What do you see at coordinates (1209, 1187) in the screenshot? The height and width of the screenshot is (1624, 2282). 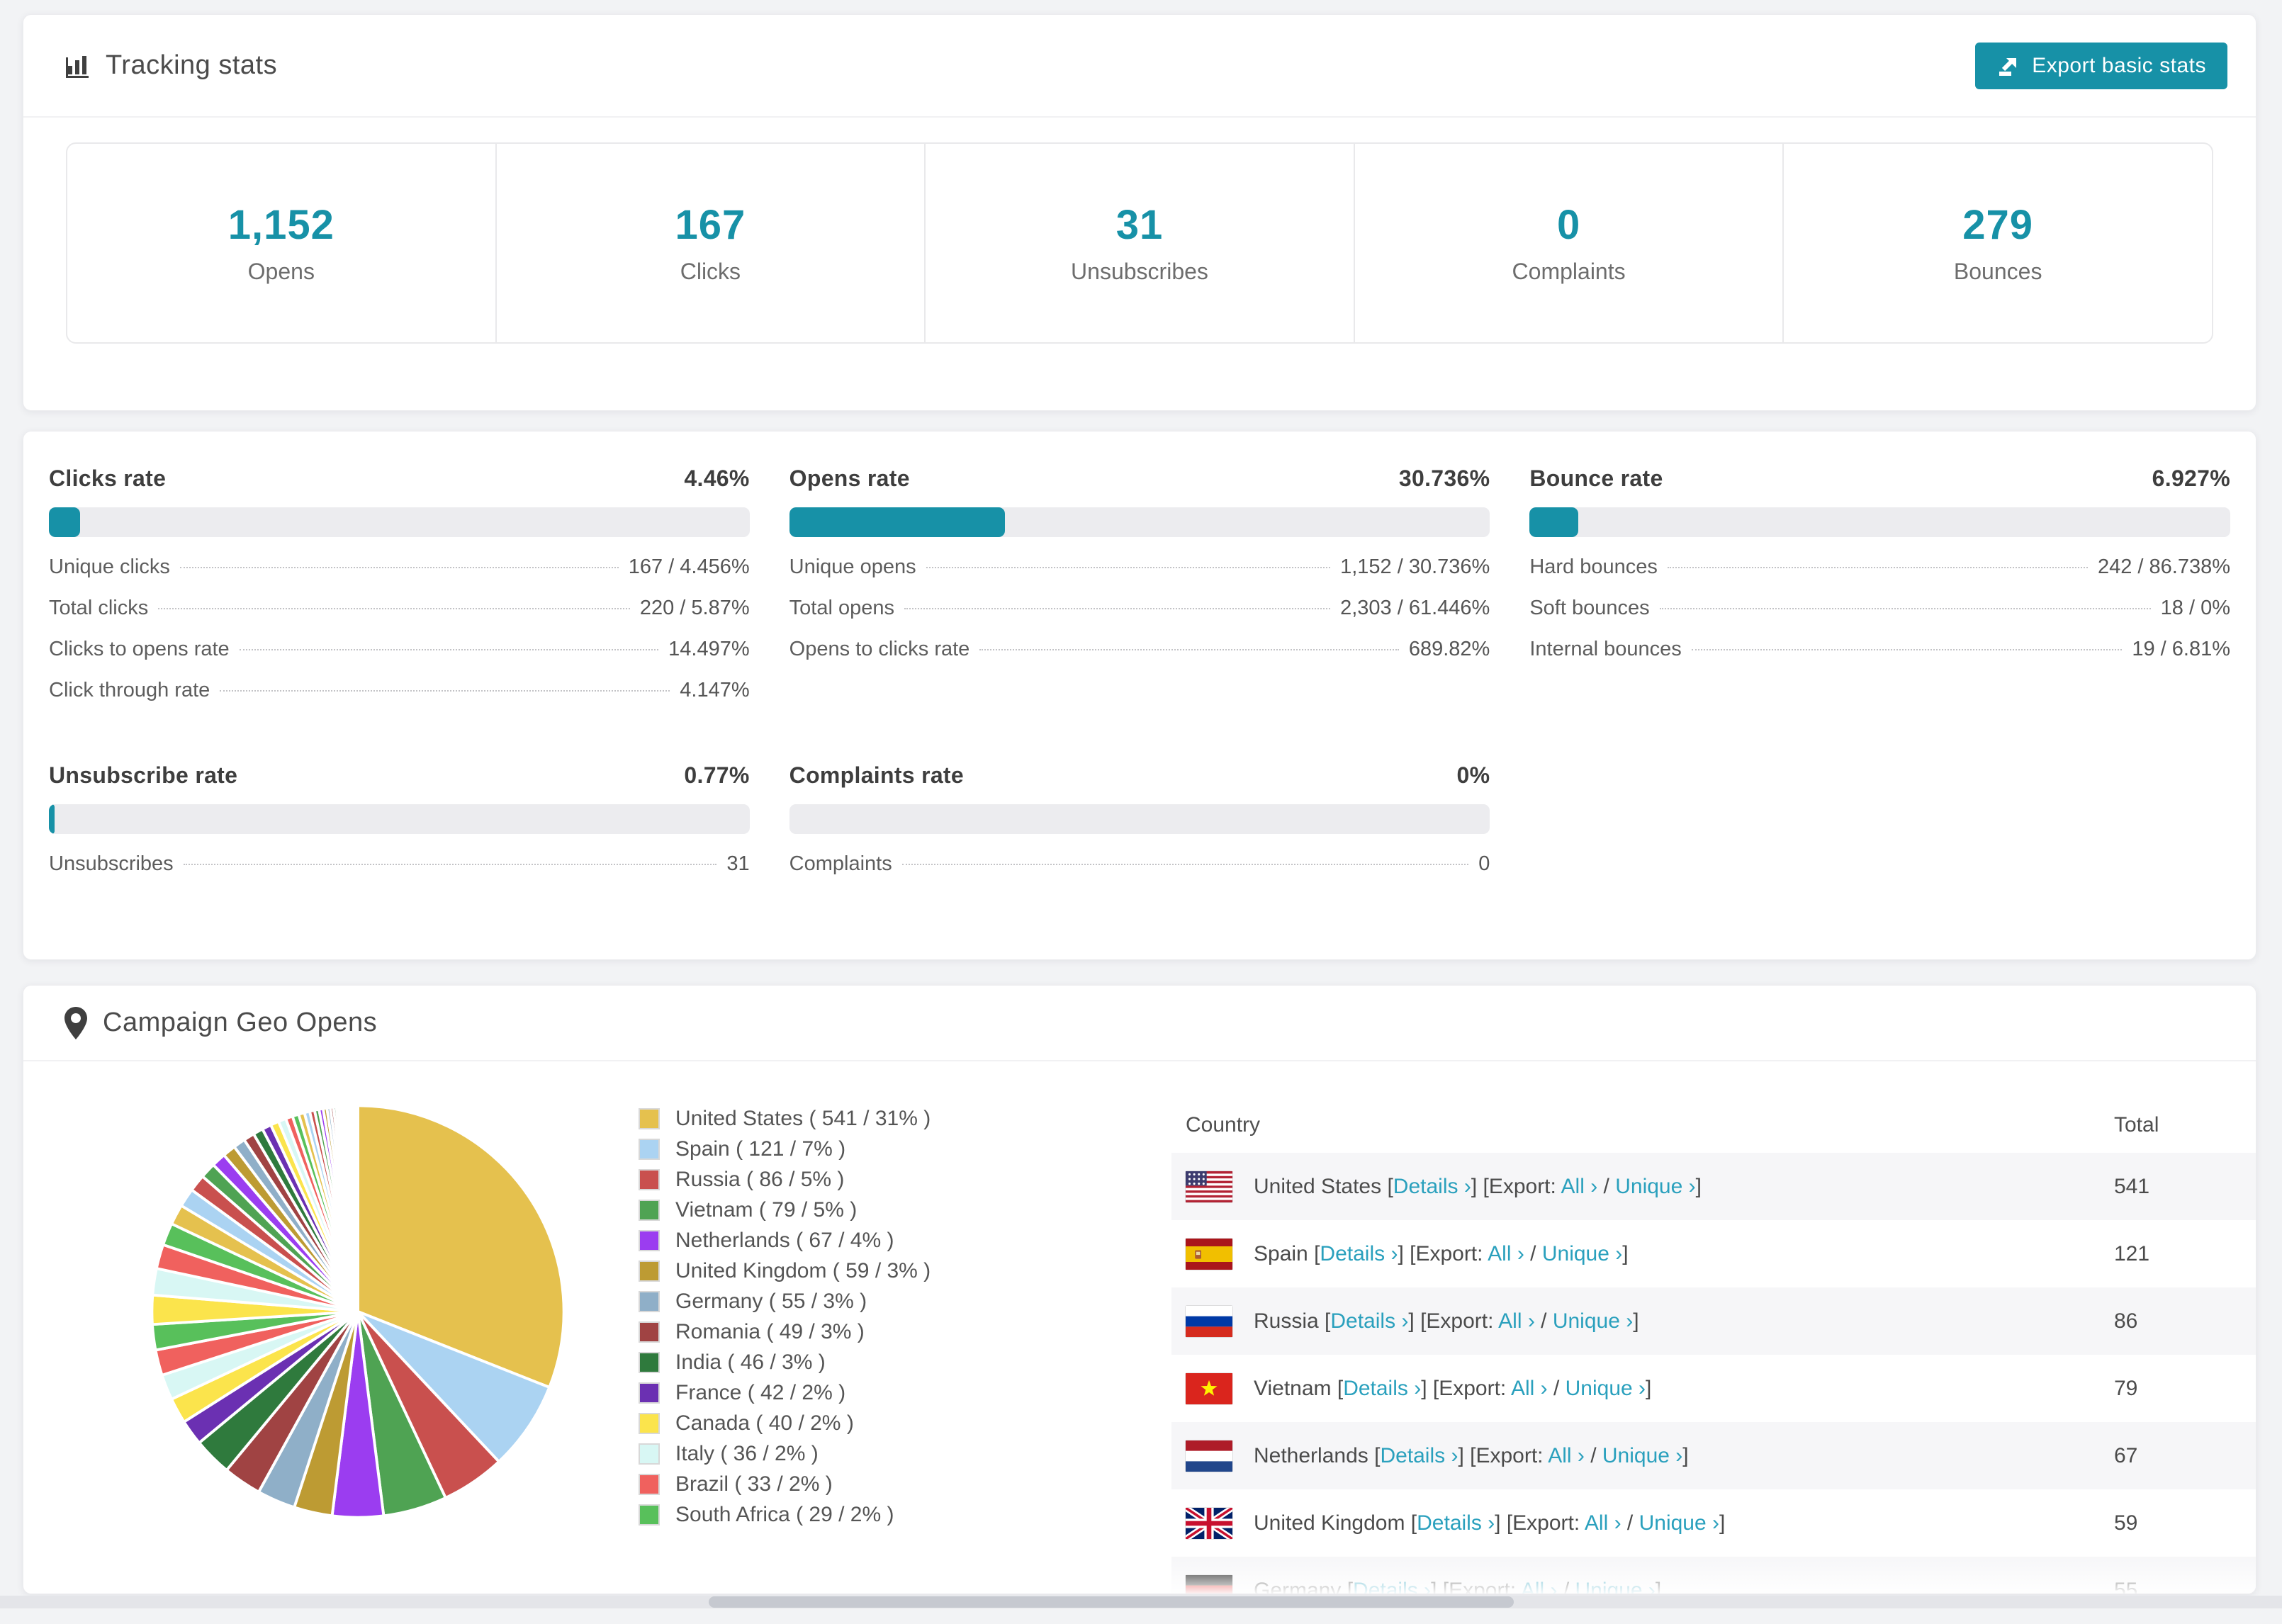 I see `united-states-flag-icon` at bounding box center [1209, 1187].